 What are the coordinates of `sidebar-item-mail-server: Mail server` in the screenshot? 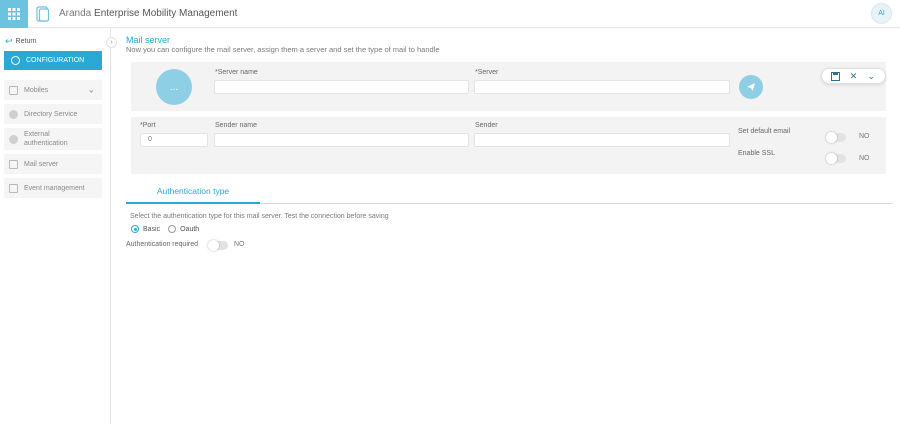 It's located at (53, 164).